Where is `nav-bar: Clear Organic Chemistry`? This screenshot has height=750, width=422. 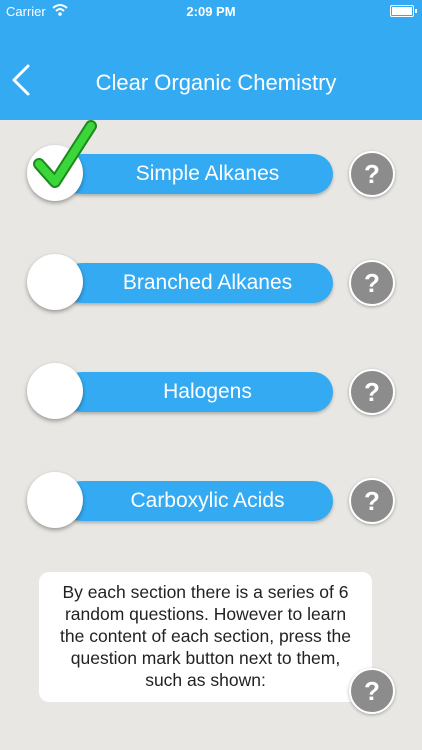
nav-bar: Clear Organic Chemistry is located at coordinates (211, 71).